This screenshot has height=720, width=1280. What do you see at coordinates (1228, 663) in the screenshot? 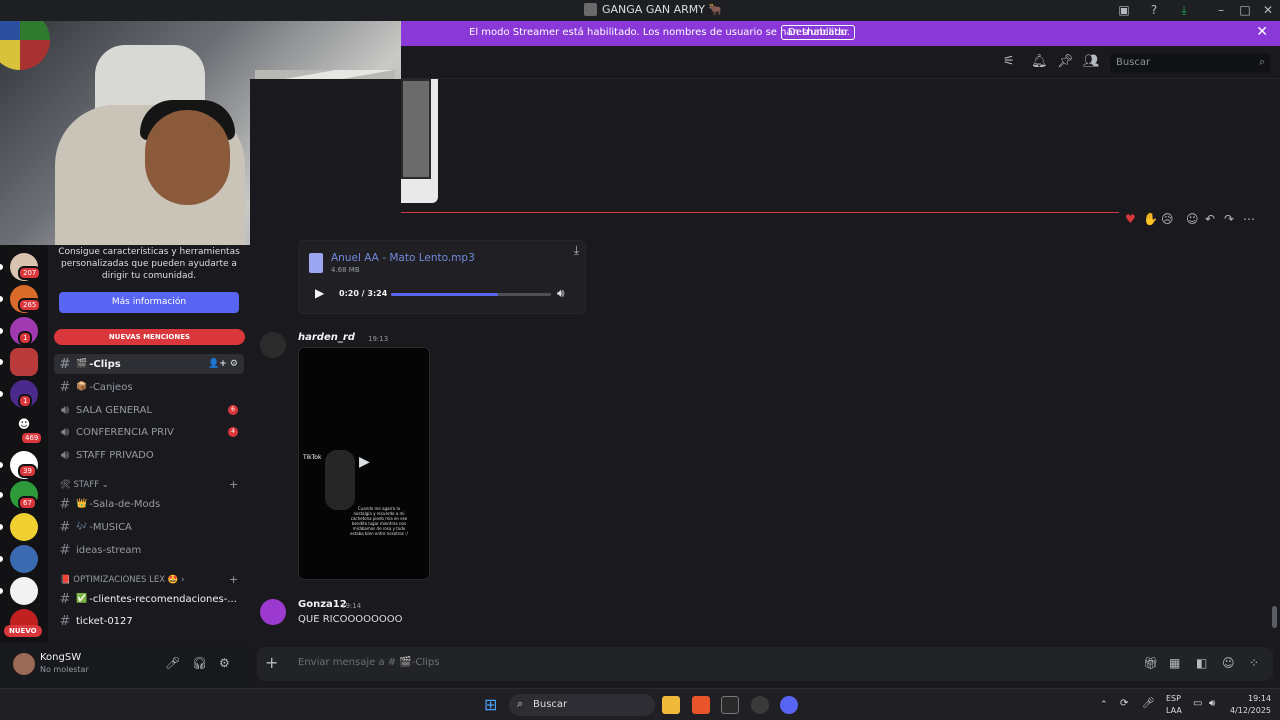
I see `emoji-icon: ☺` at bounding box center [1228, 663].